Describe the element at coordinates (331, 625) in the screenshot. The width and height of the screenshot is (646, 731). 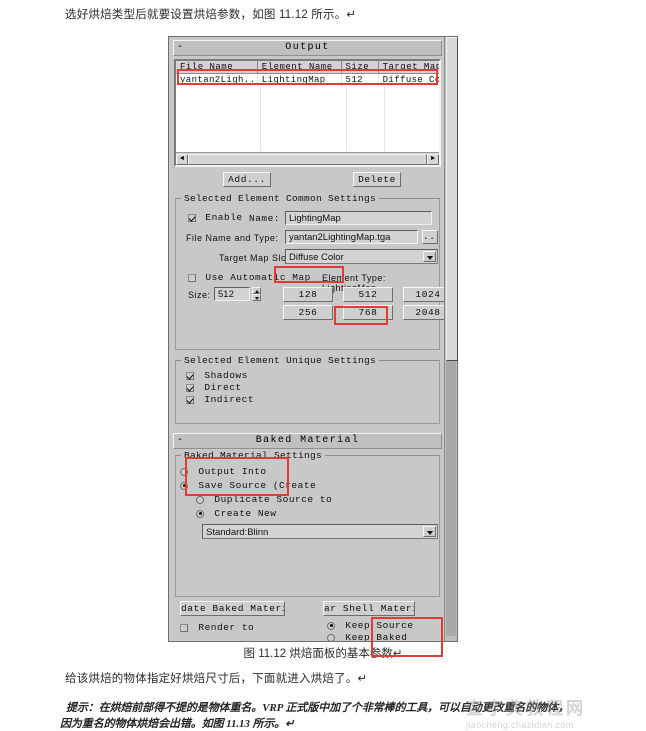
I see `keep-source-radio` at that location.